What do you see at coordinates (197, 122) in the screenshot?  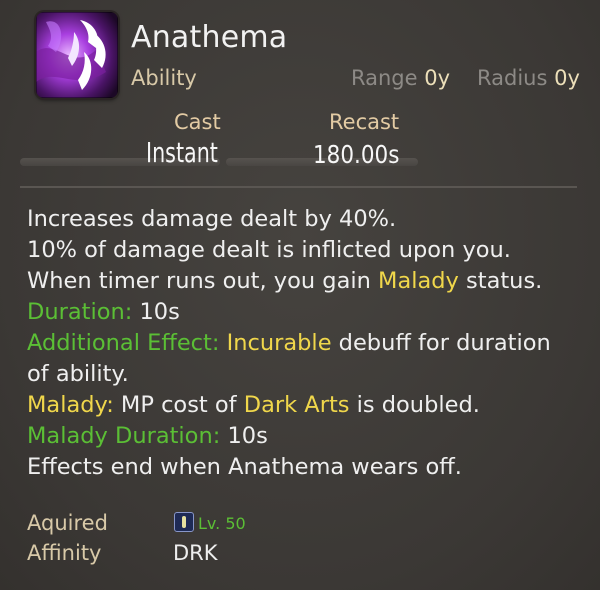 I see `cast-label: Cast` at bounding box center [197, 122].